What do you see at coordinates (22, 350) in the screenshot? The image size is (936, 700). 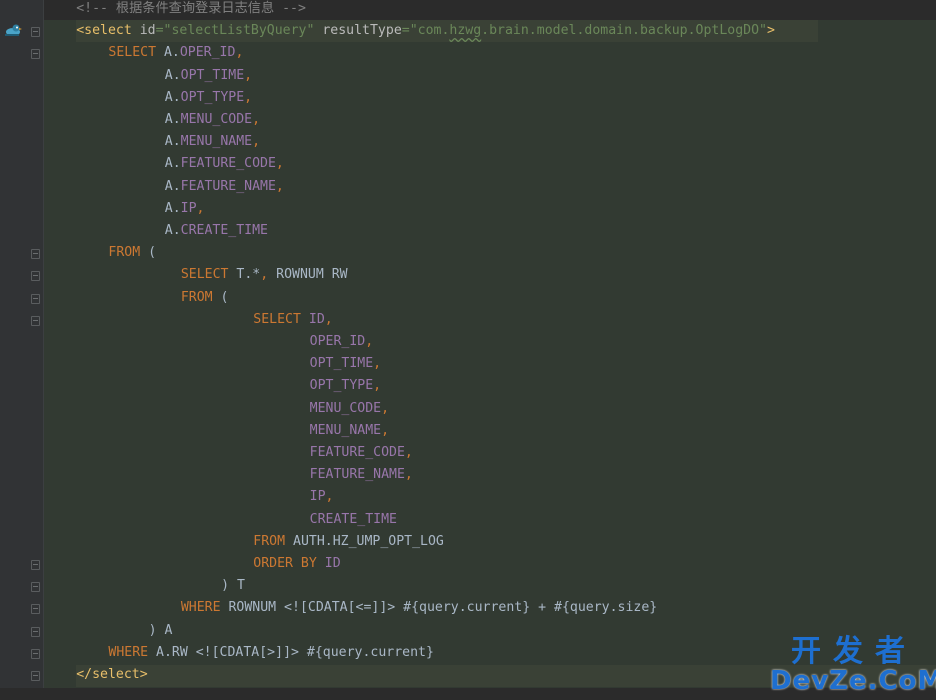 I see `editor-gutter` at bounding box center [22, 350].